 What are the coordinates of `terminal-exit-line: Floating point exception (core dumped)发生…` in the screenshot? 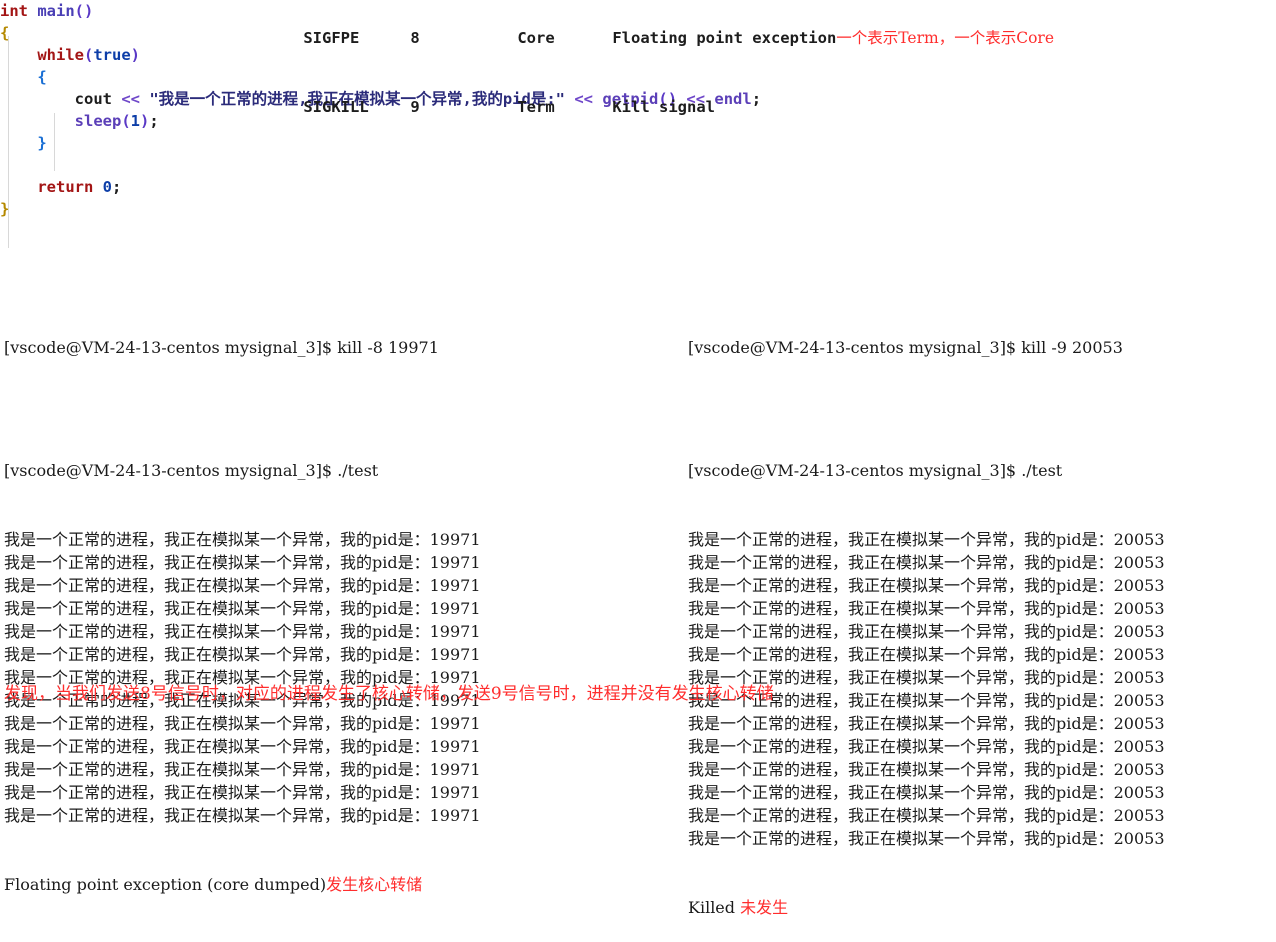 It's located at (324, 884).